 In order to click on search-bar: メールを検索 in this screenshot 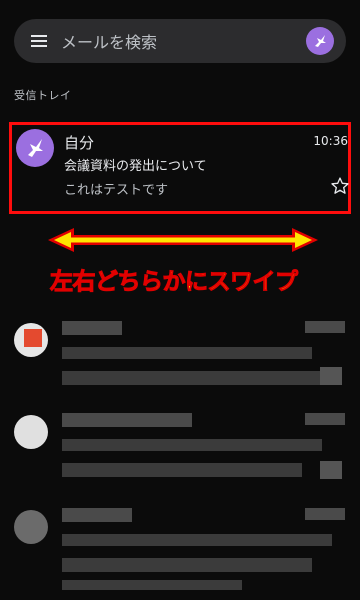, I will do `click(180, 41)`.